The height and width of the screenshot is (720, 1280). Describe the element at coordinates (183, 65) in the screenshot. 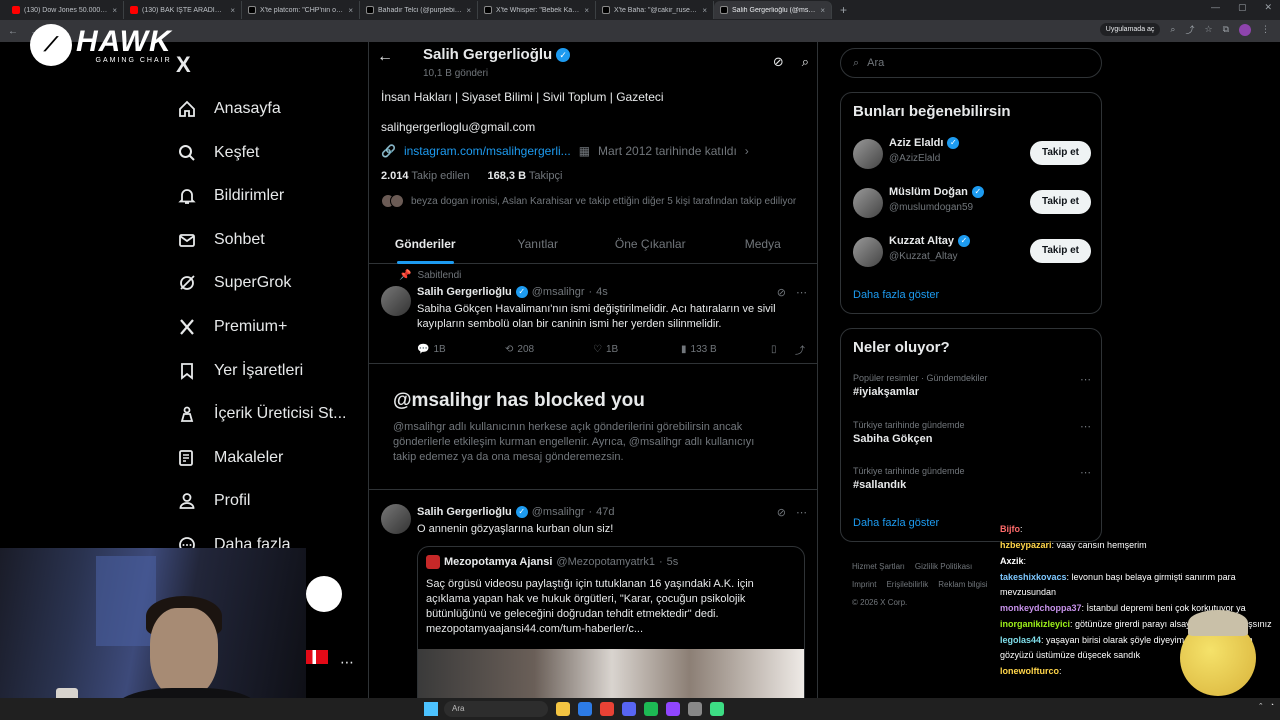

I see `x-logo-icon: X` at that location.